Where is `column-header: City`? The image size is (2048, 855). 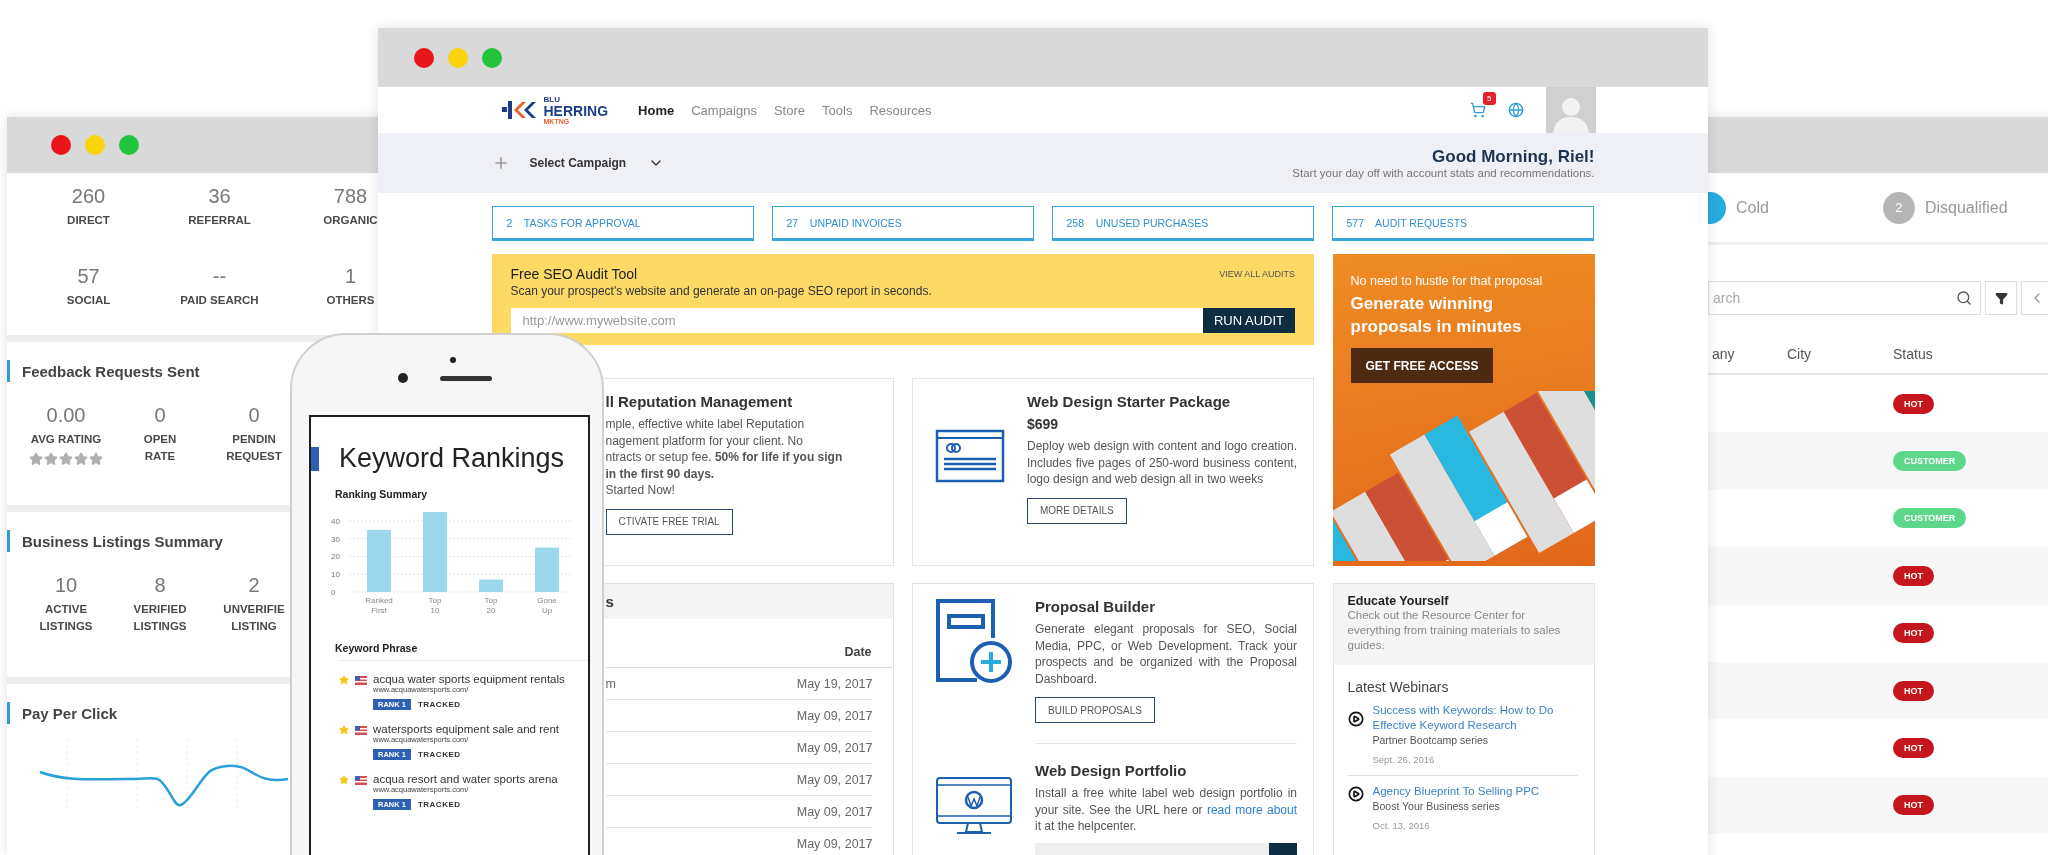
column-header: City is located at coordinates (1800, 354).